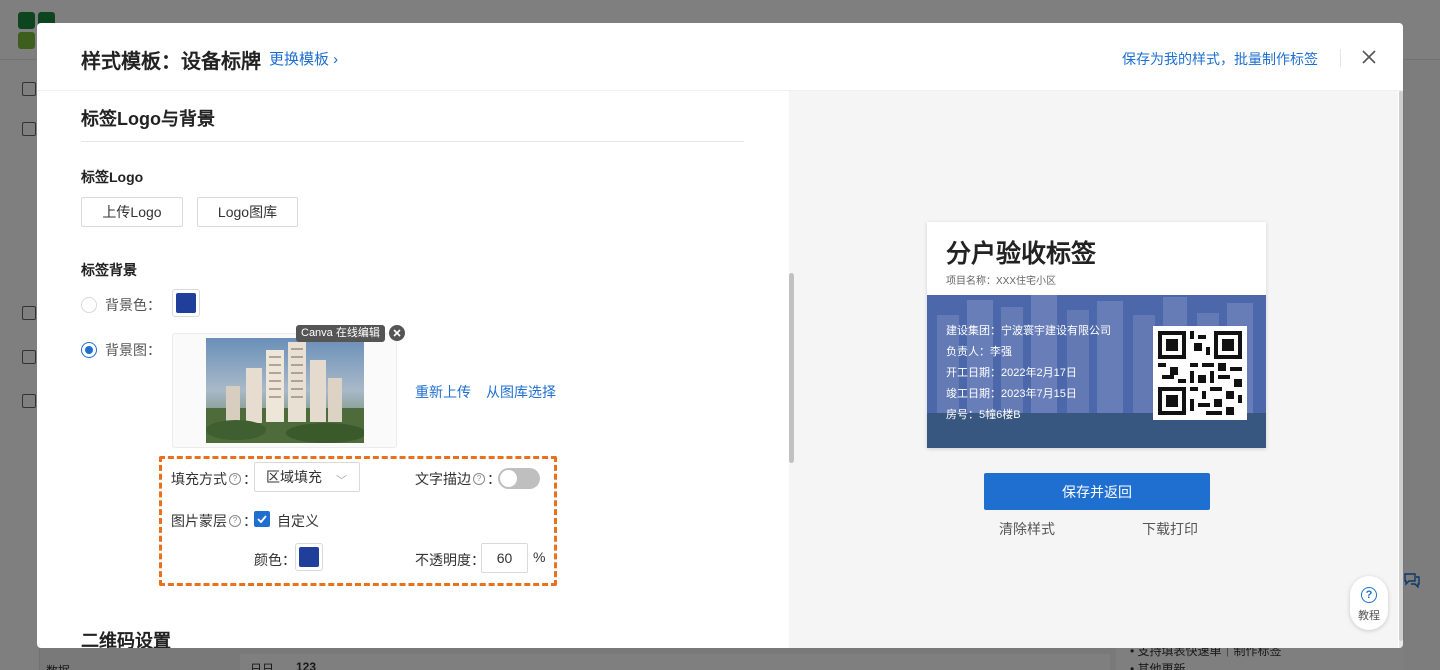  Describe the element at coordinates (199, 521) in the screenshot. I see `image-mask-text: 图片蒙层` at that location.